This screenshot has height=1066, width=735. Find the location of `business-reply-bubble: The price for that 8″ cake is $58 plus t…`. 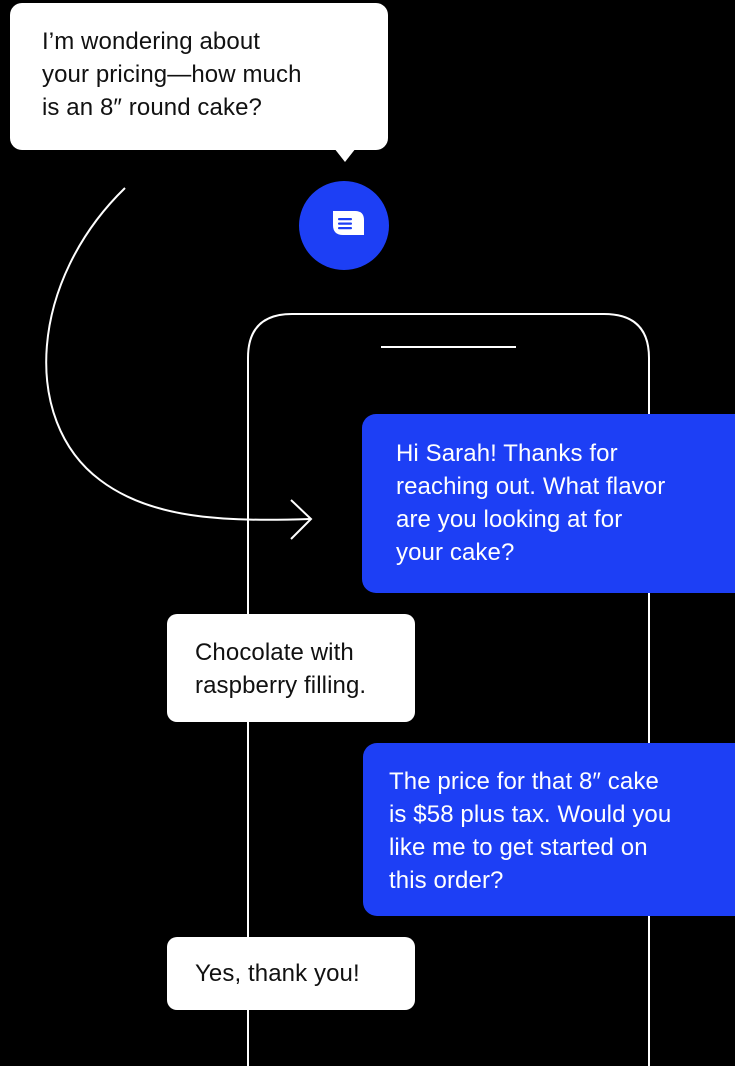

business-reply-bubble: The price for that 8″ cake is $58 plus t… is located at coordinates (549, 829).